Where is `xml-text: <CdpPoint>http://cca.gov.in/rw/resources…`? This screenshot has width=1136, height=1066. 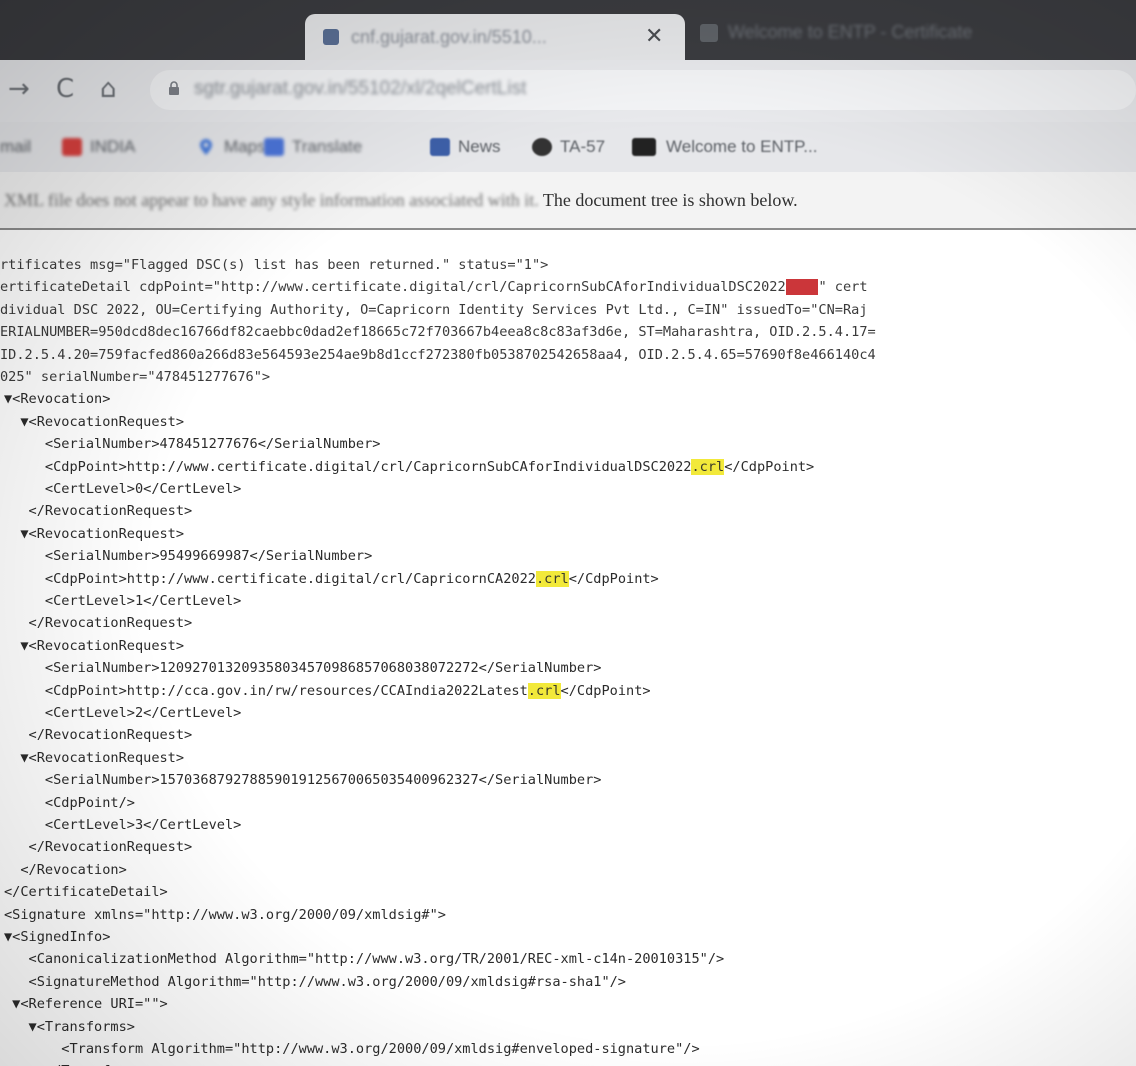
xml-text: <CdpPoint>http://cca.gov.in/rw/resources… is located at coordinates (266, 690).